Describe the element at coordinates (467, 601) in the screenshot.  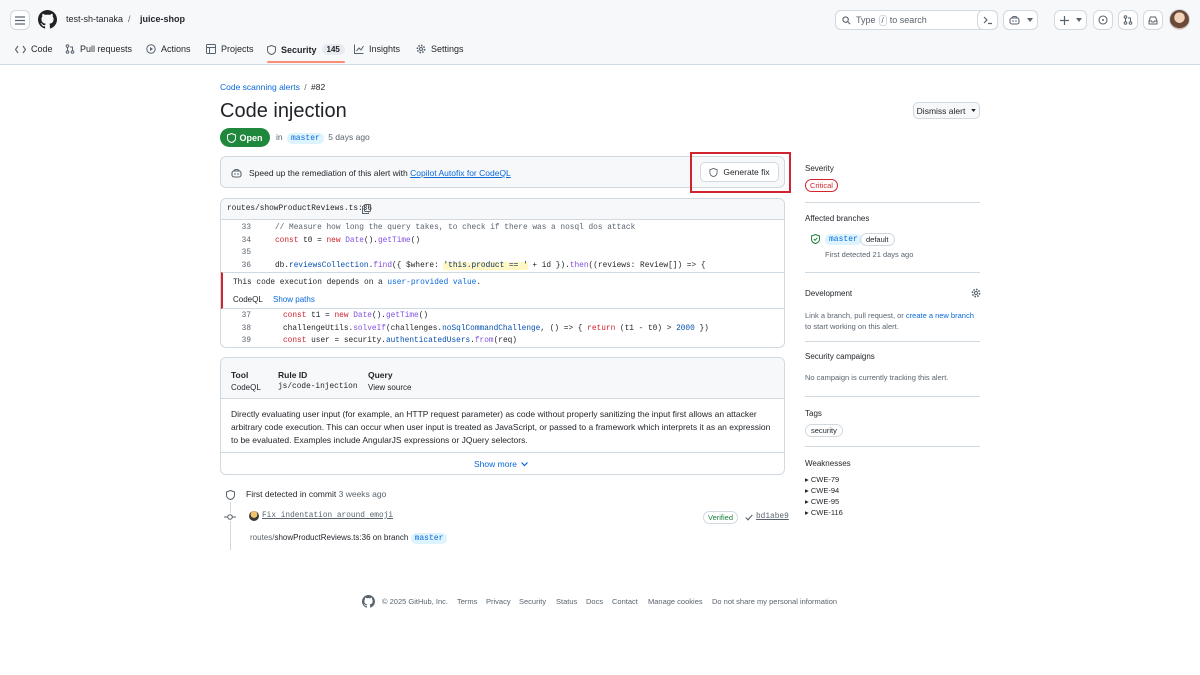
I see `footer-link-terms: Terms` at that location.